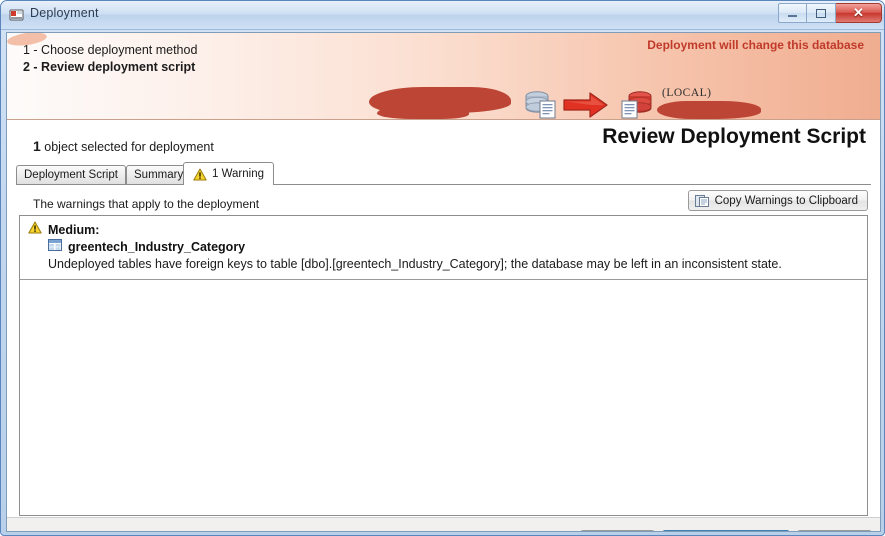 The width and height of the screenshot is (885, 536). Describe the element at coordinates (238, 174) in the screenshot. I see `tab-warnings-label: 1 Warning` at that location.